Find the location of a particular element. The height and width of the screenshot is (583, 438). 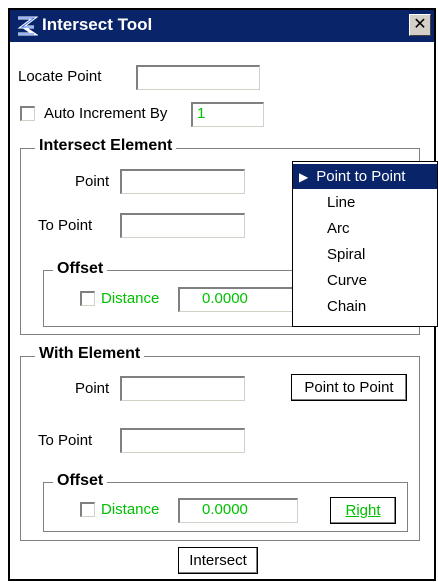

caret-right-icon: ▶ is located at coordinates (304, 177).